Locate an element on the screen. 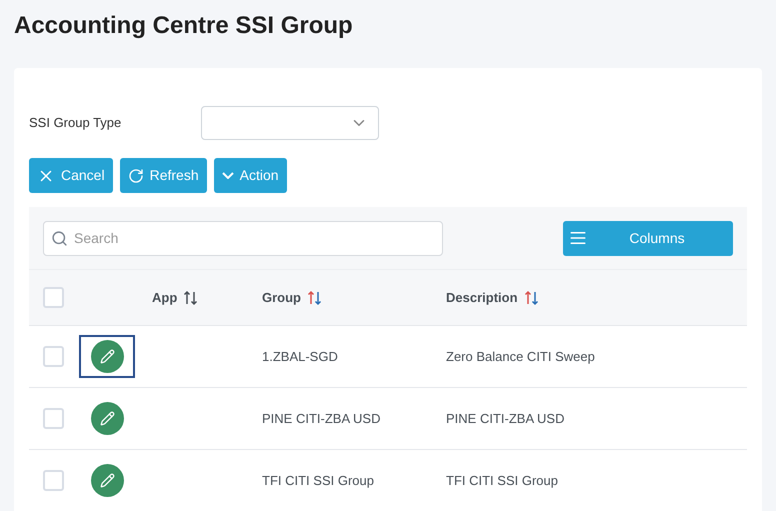 This screenshot has width=776, height=511. chevron-down-icon is located at coordinates (228, 175).